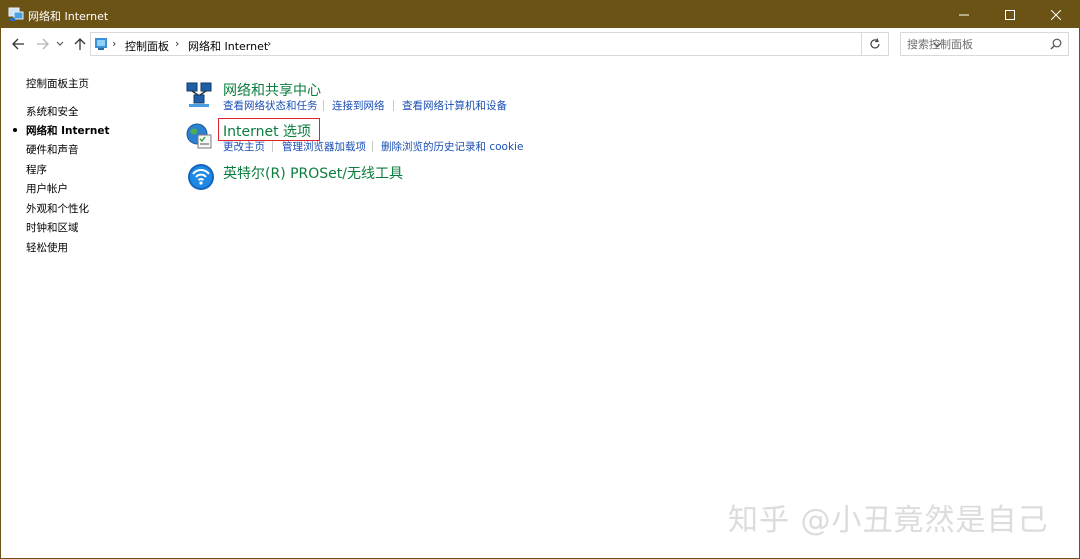 The width and height of the screenshot is (1080, 559). Describe the element at coordinates (324, 146) in the screenshot. I see `manage-addons-link: 管理浏览器加载项` at that location.